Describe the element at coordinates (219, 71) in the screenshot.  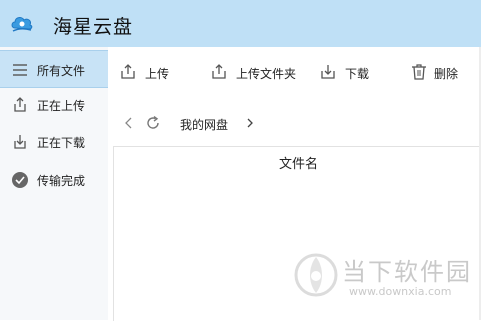
I see `upload-folder-icon` at that location.